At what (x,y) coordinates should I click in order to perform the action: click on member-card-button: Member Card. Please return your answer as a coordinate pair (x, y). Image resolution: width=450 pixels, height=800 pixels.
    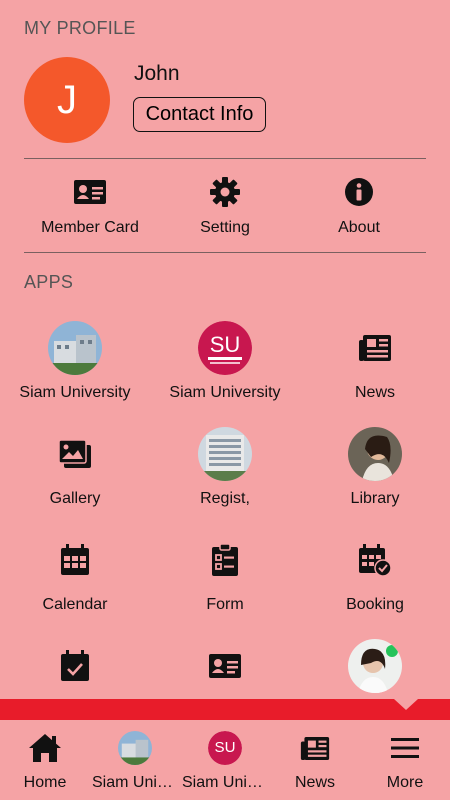
    Looking at the image, I should click on (90, 204).